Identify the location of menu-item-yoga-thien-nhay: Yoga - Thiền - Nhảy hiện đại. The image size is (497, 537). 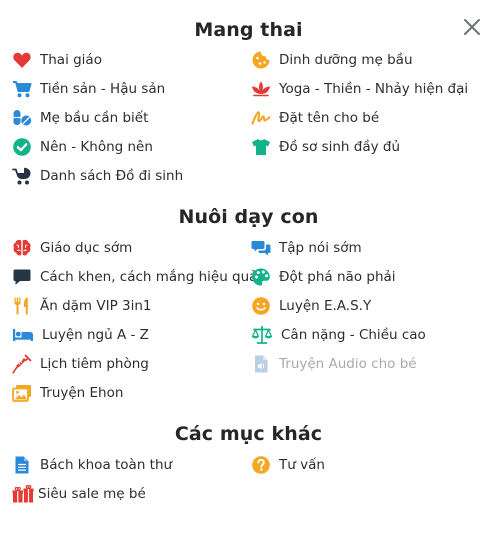
(359, 89).